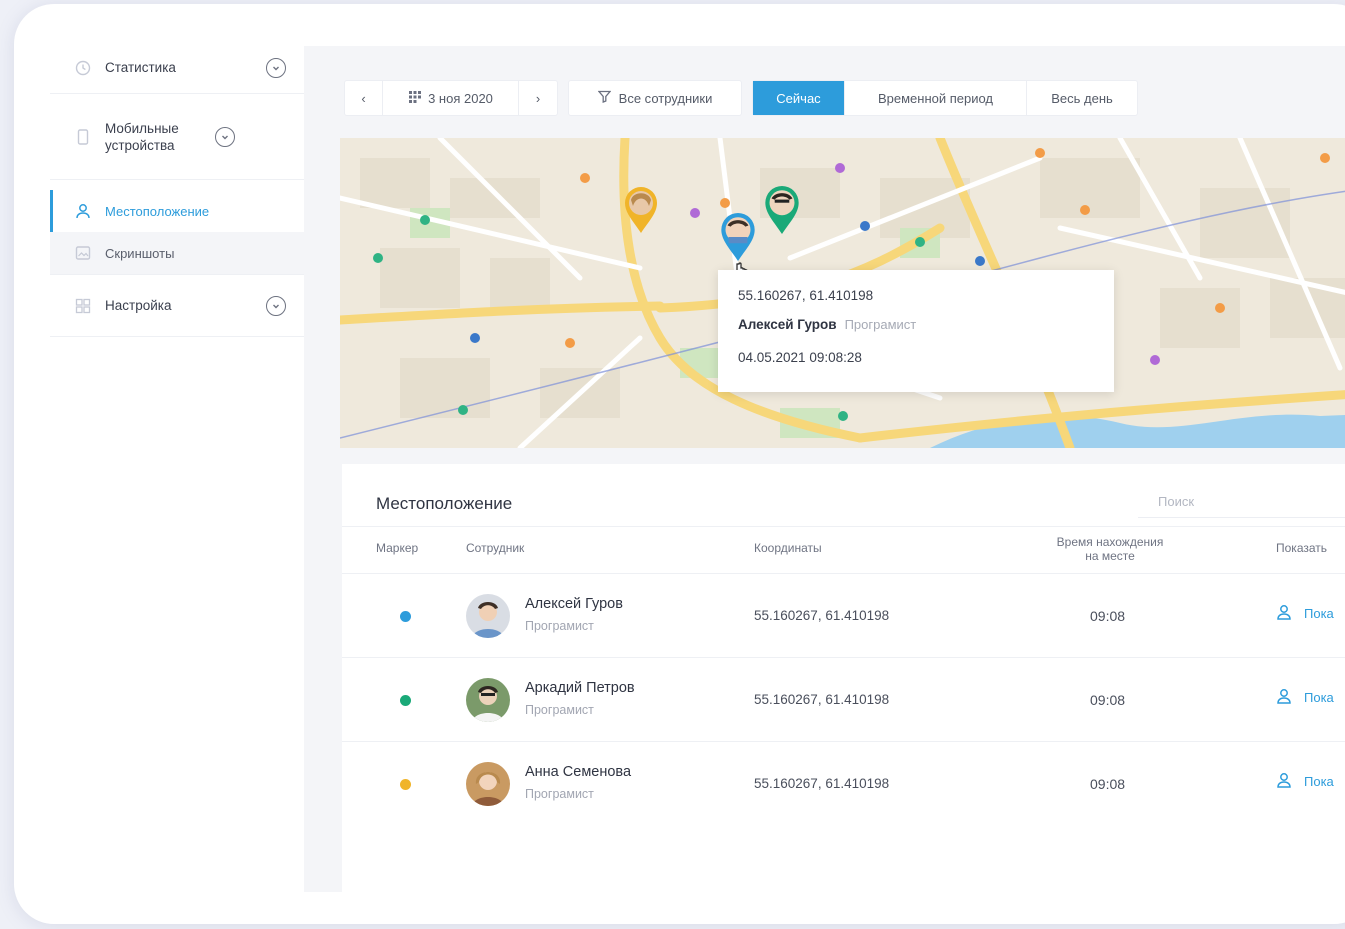 The height and width of the screenshot is (929, 1345). What do you see at coordinates (936, 98) in the screenshot?
I see `tab-time-period: Временной период` at bounding box center [936, 98].